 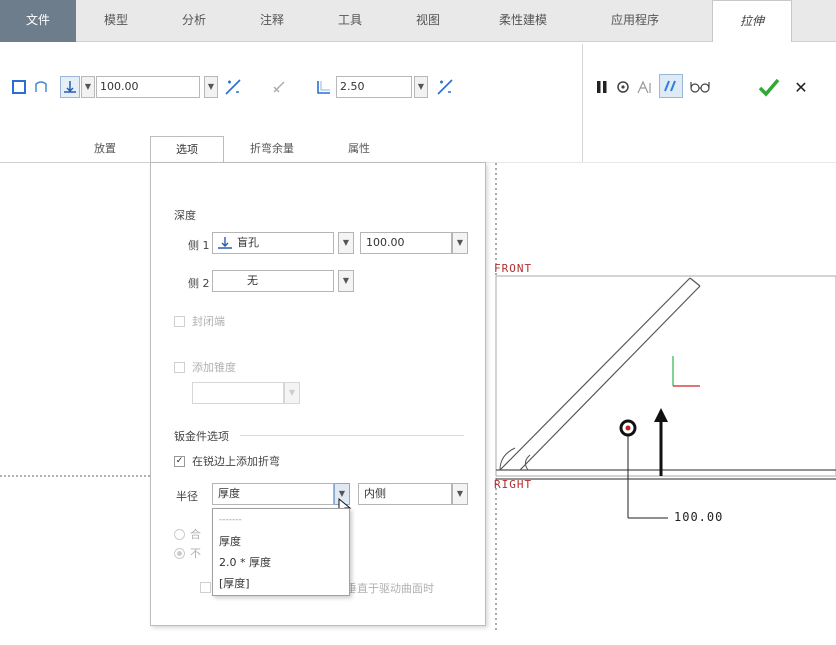 What do you see at coordinates (406, 243) in the screenshot?
I see `side1-depth-input: 100.00` at bounding box center [406, 243].